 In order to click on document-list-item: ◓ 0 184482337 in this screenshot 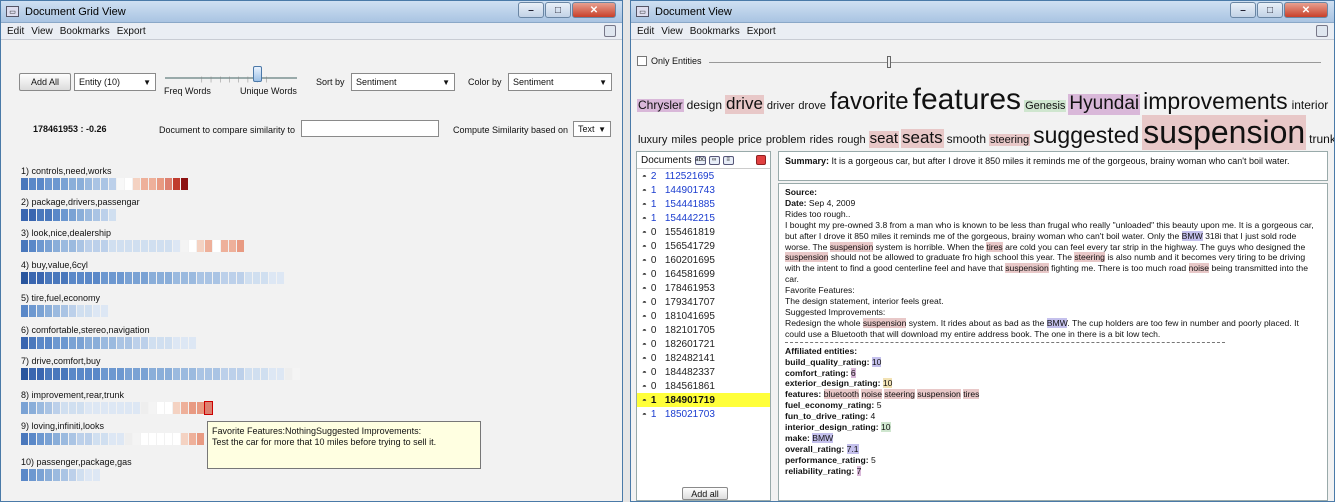, I will do `click(703, 372)`.